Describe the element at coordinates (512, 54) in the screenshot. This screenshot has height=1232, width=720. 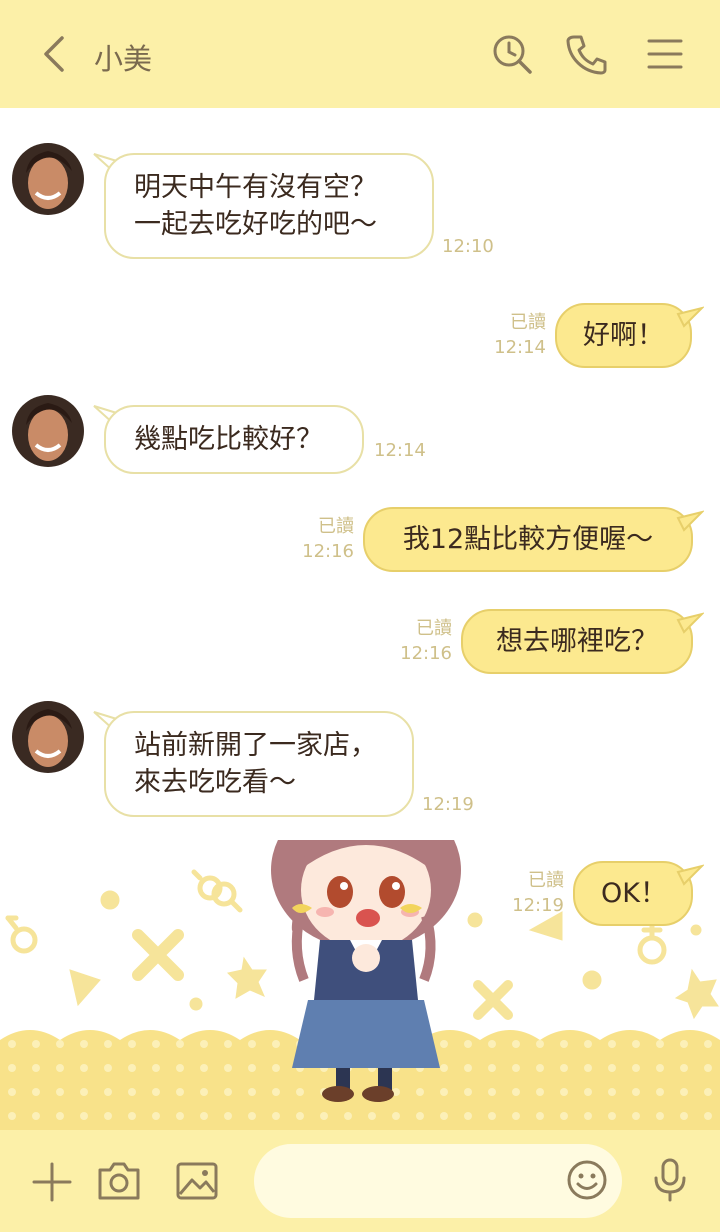
I see `search-history-icon` at that location.